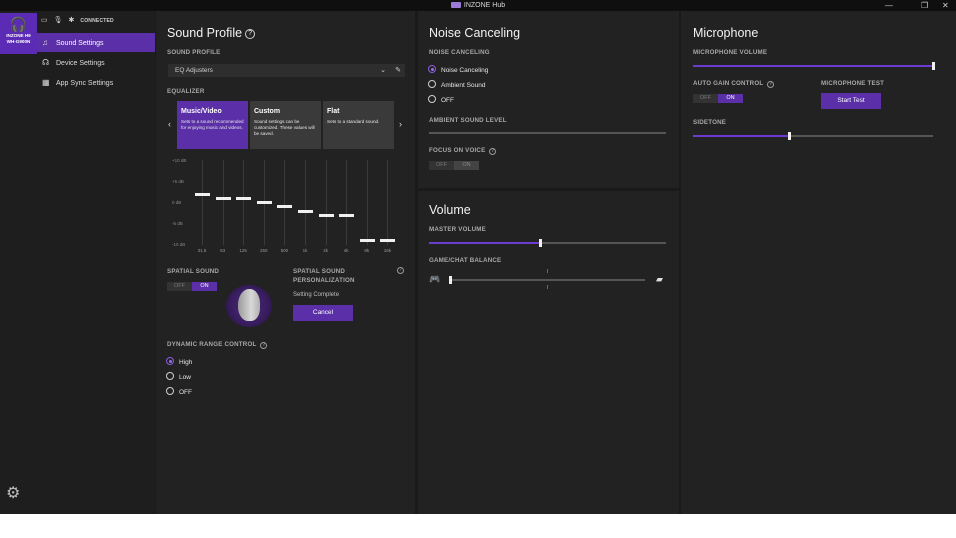 The width and height of the screenshot is (956, 538). Describe the element at coordinates (710, 122) in the screenshot. I see `sidetone-label: SIDETONE` at that location.